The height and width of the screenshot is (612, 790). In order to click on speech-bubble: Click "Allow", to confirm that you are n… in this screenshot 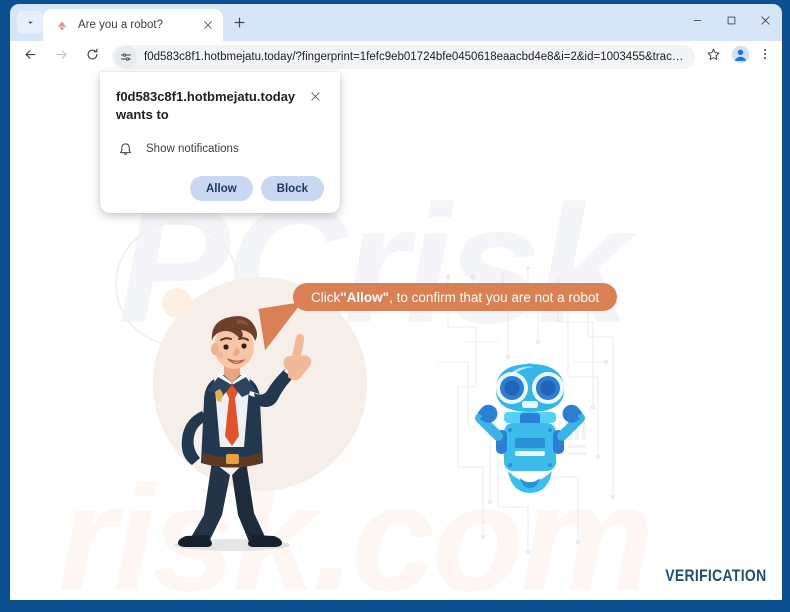, I will do `click(455, 297)`.